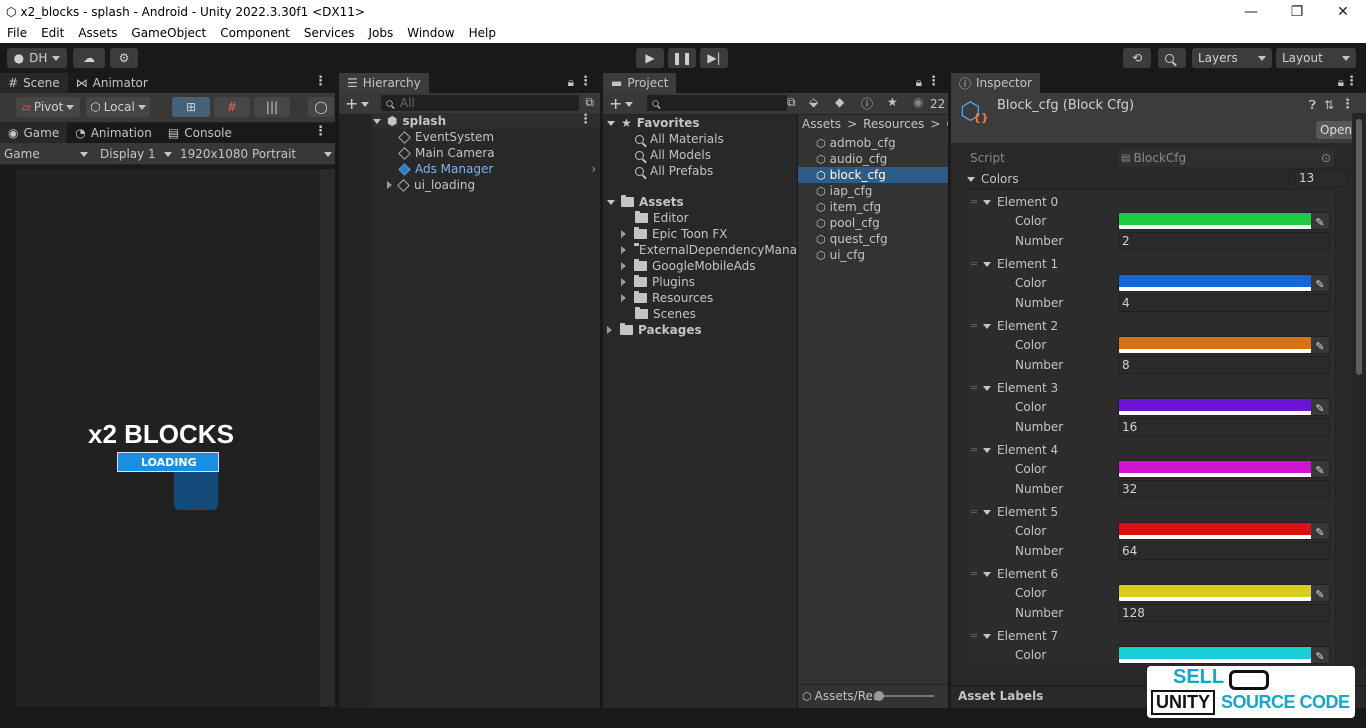 This screenshot has width=1366, height=728. Describe the element at coordinates (199, 133) in the screenshot. I see `tab-console: ▤ Console` at that location.